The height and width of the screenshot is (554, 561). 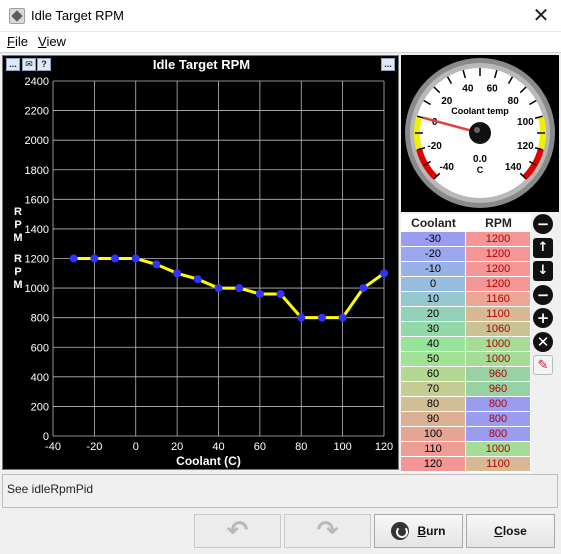 I want to click on coolant-cell: -20, so click(x=433, y=254).